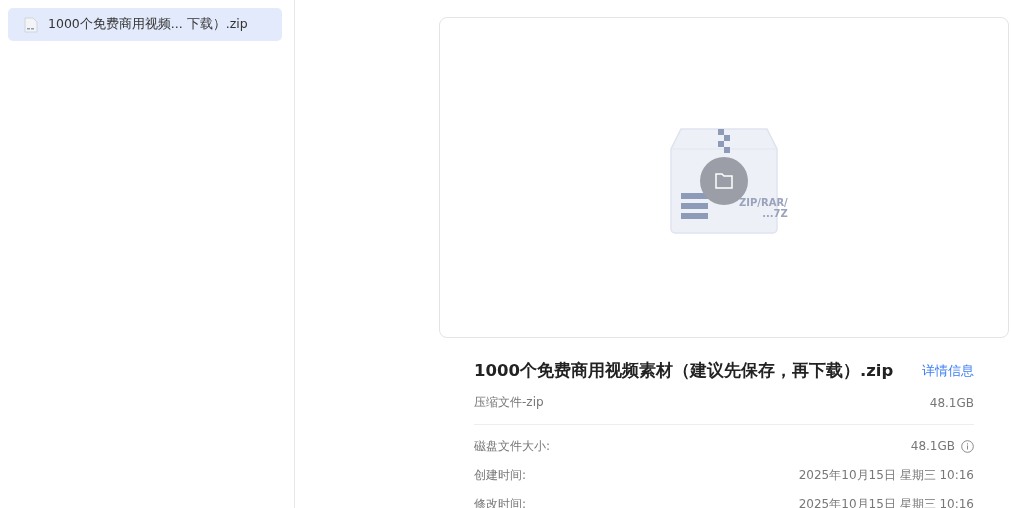  Describe the element at coordinates (684, 371) in the screenshot. I see `file-title: 1000个免费商用视频素材（建议先保存，再下载）.zip` at that location.